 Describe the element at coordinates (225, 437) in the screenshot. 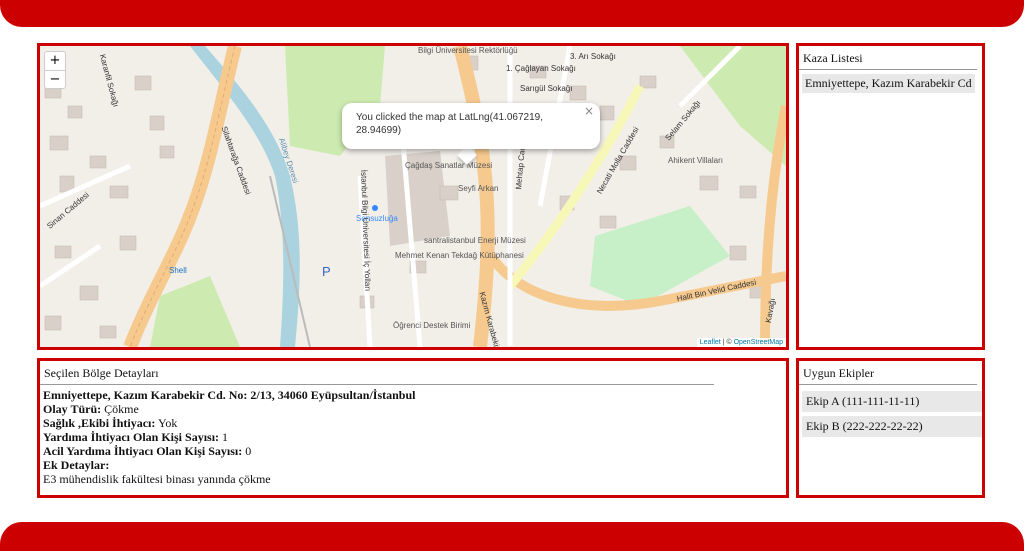

I see `help-value: 1` at that location.